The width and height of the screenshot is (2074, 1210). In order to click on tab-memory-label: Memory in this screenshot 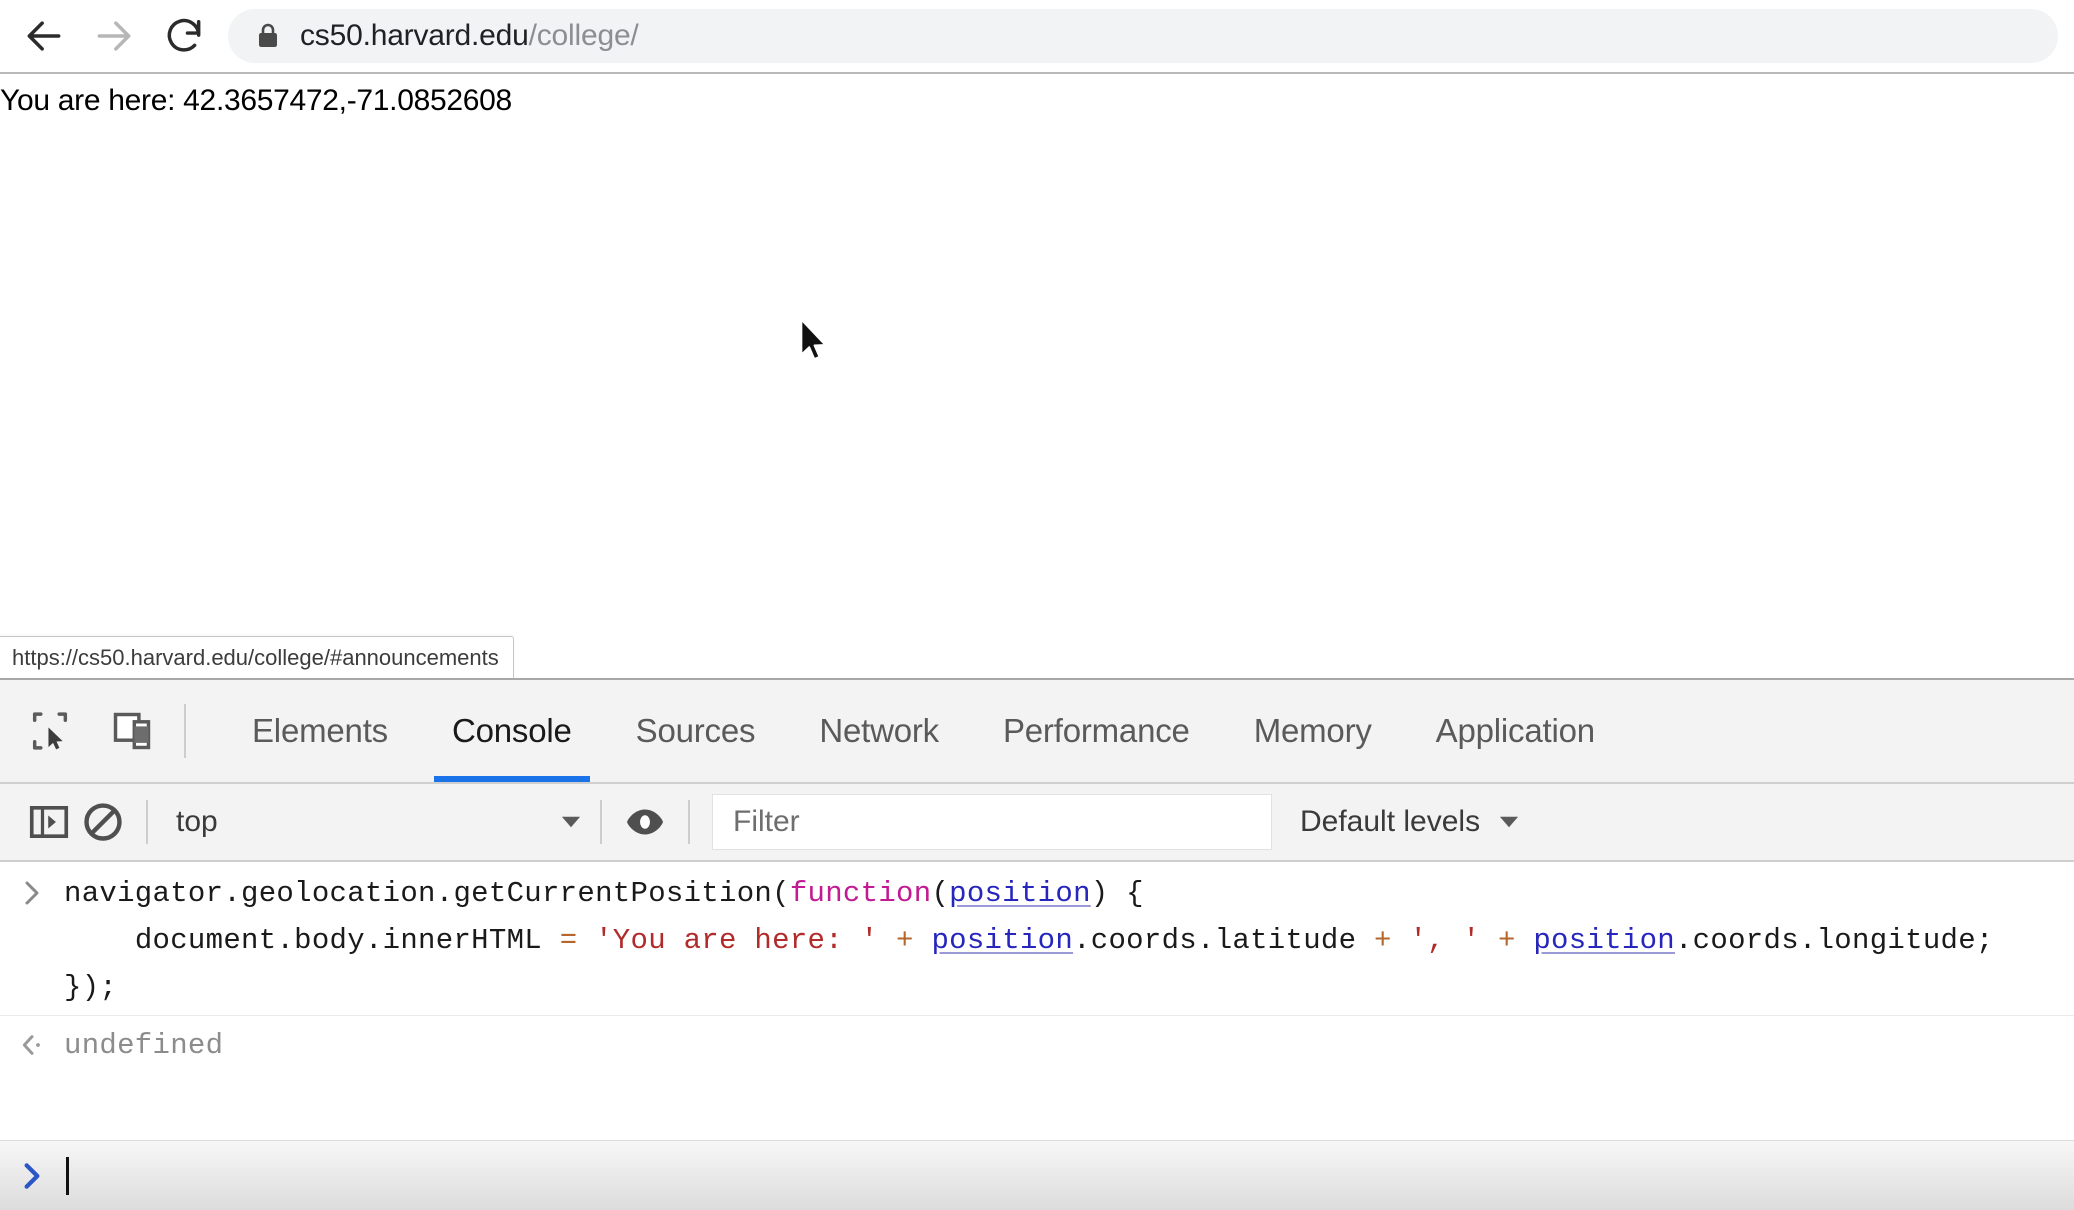, I will do `click(1312, 730)`.